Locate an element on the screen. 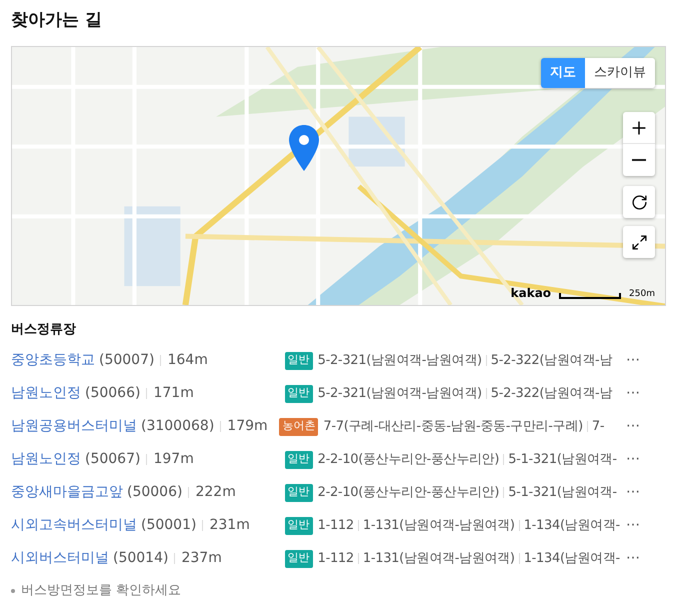 Image resolution: width=677 pixels, height=606 pixels. stop-distance: 237m is located at coordinates (201, 558).